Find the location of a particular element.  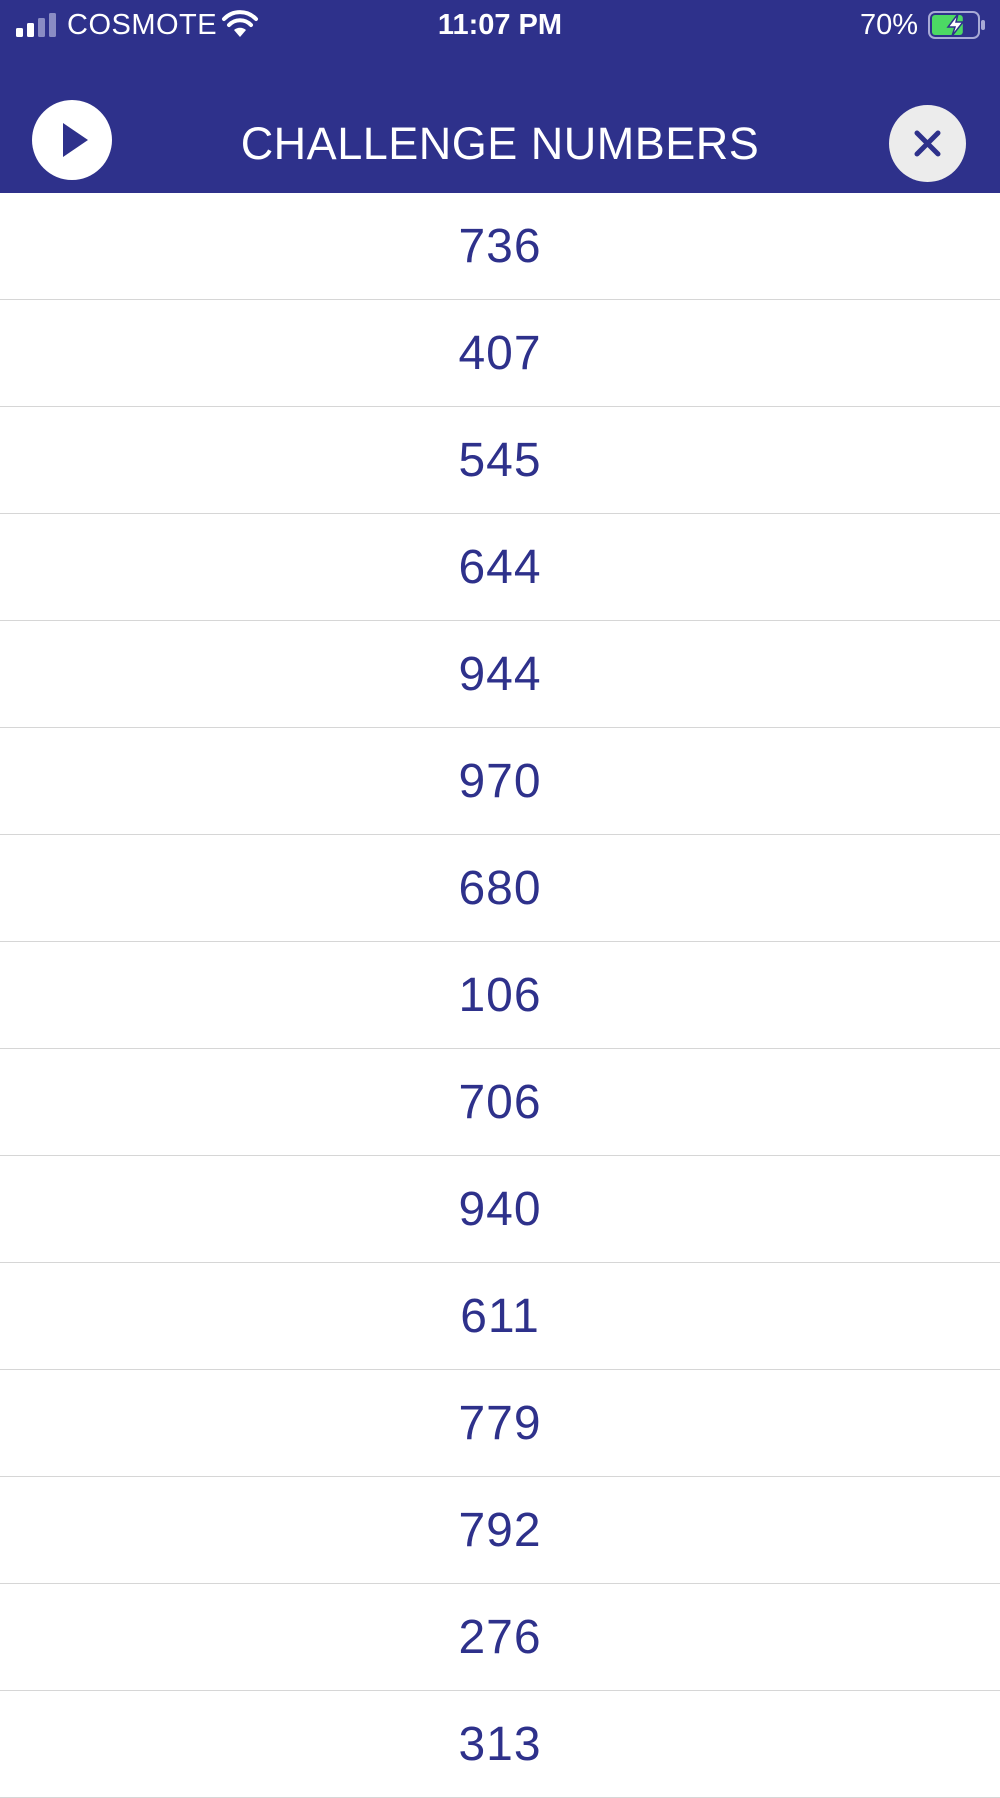

play-icon is located at coordinates (75, 140).